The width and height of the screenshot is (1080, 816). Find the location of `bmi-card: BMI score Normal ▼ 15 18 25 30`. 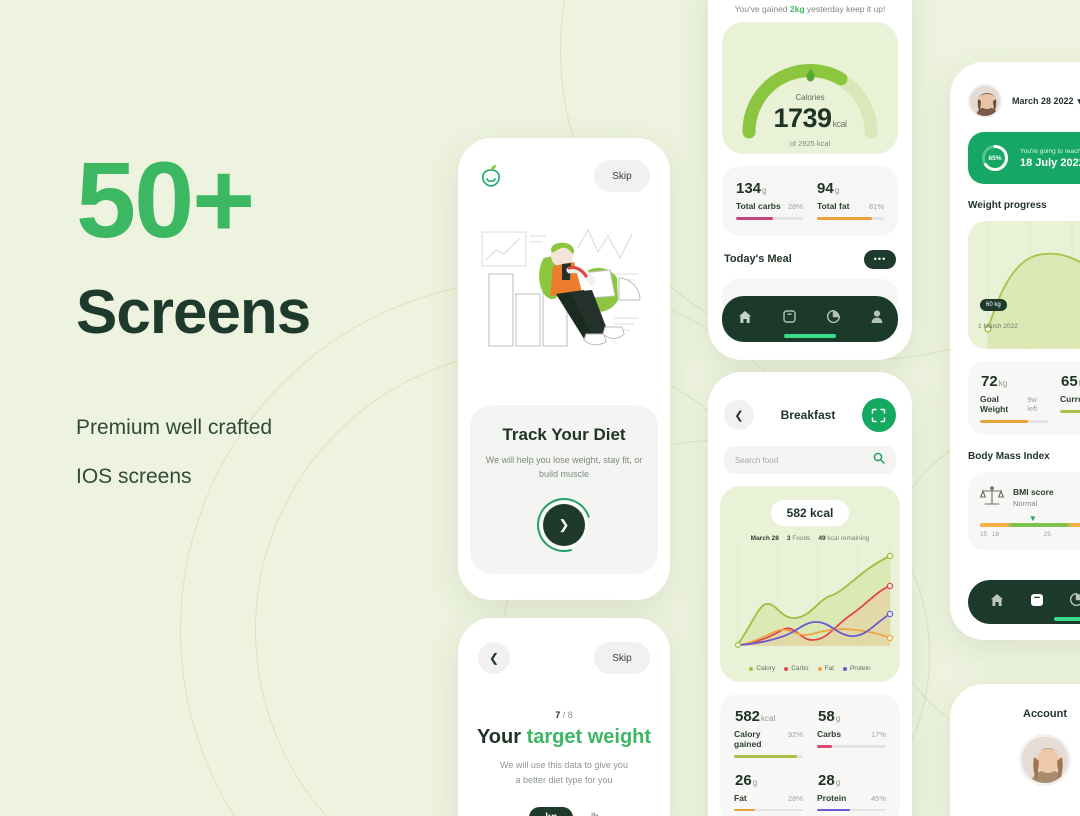

bmi-card: BMI score Normal ▼ 15 18 25 30 is located at coordinates (1024, 510).